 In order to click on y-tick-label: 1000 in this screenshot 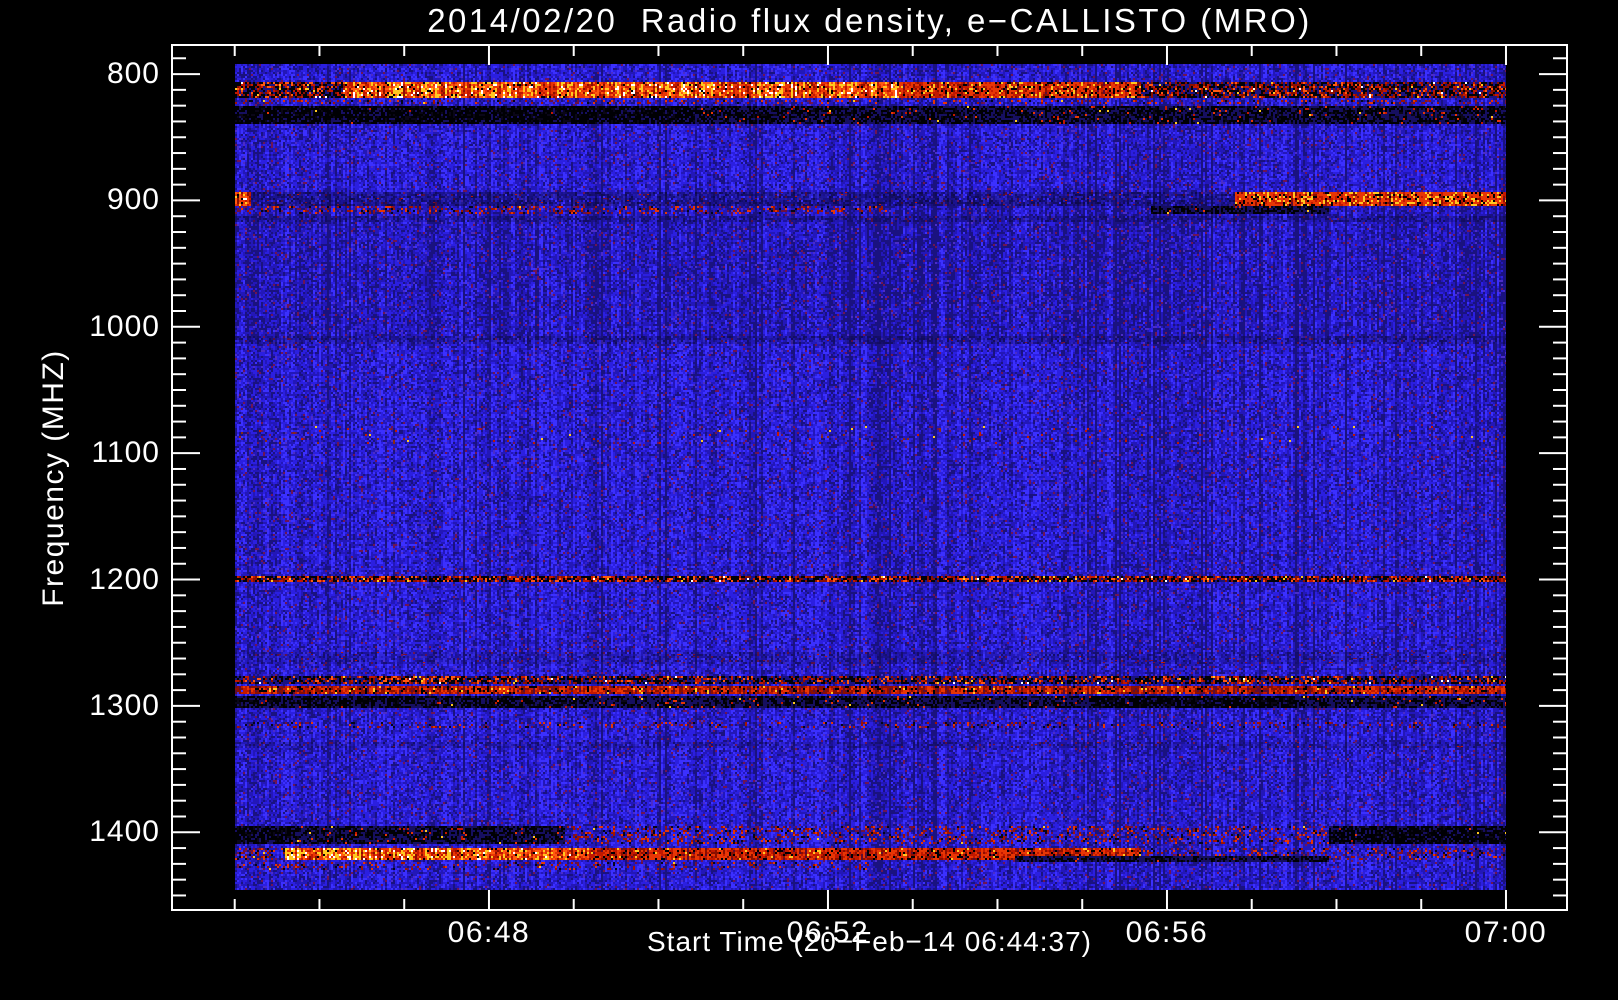, I will do `click(124, 326)`.